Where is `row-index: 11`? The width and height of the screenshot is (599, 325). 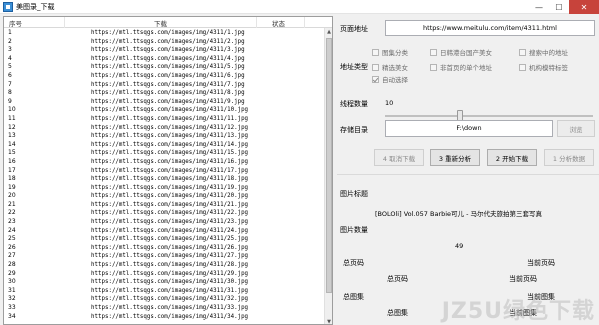 row-index: 11 is located at coordinates (12, 118).